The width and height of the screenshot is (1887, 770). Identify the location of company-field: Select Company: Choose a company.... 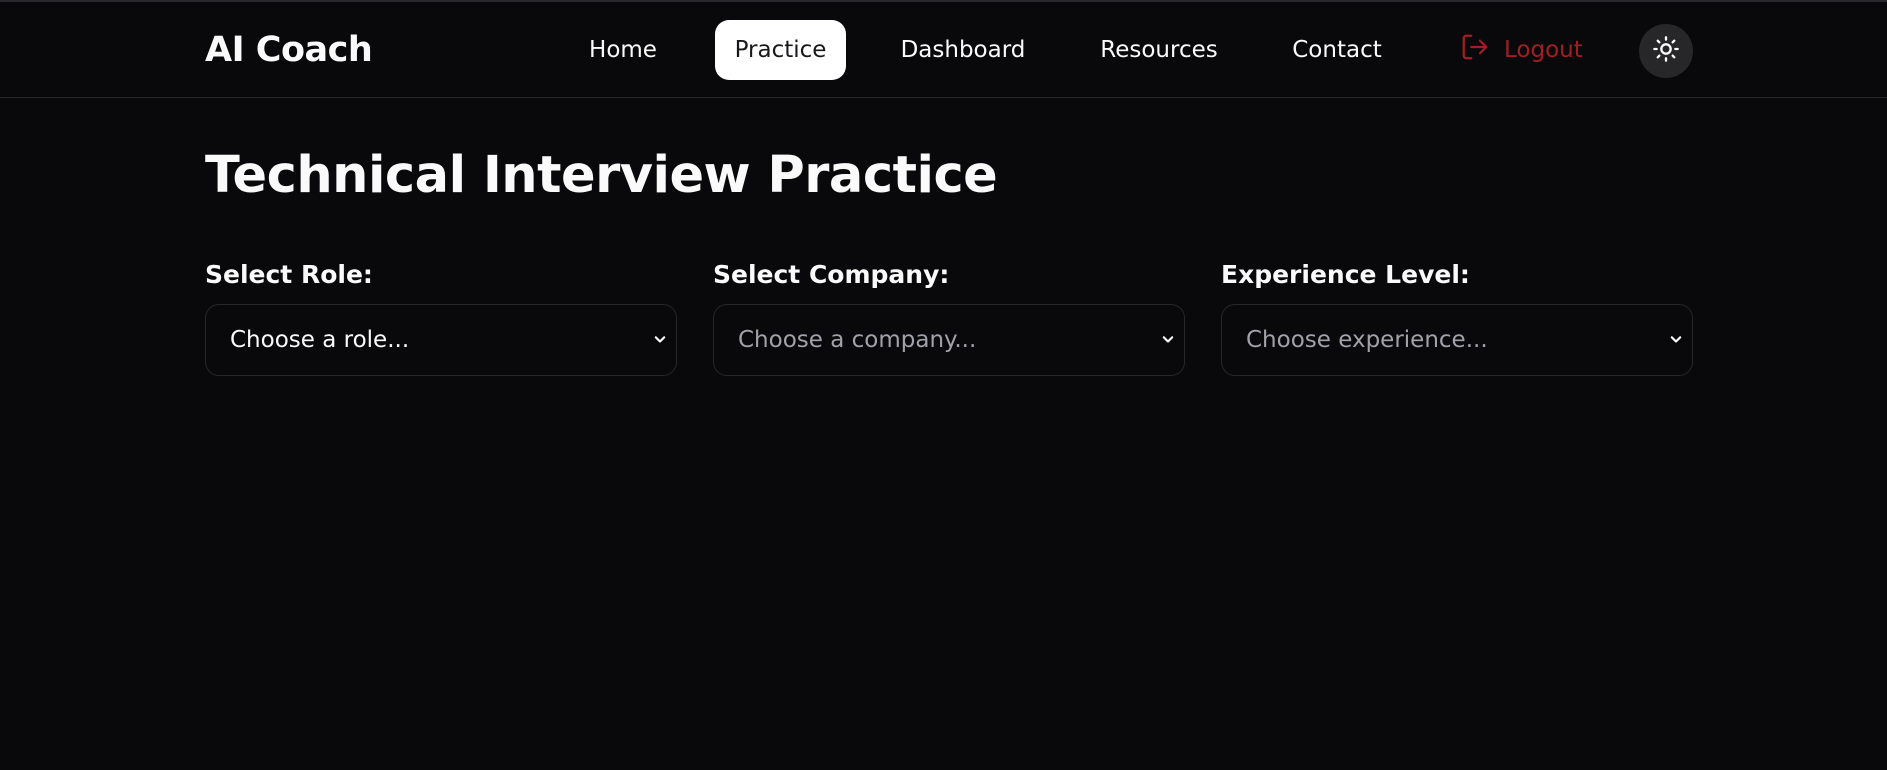
(949, 318).